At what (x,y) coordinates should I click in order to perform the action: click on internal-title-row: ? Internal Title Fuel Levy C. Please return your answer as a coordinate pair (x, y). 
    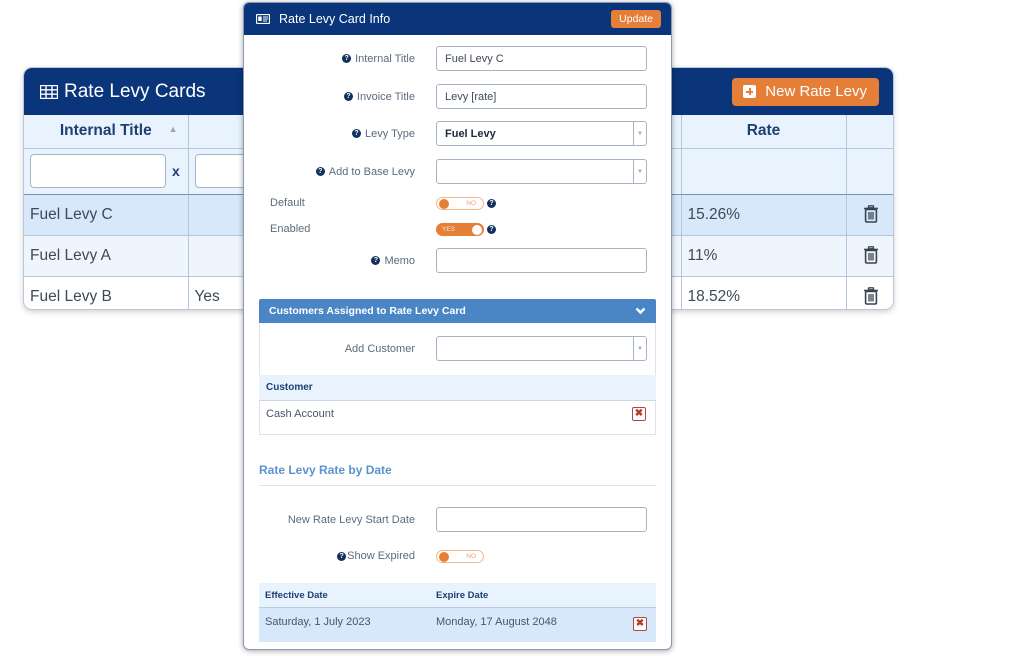
    Looking at the image, I should click on (457, 58).